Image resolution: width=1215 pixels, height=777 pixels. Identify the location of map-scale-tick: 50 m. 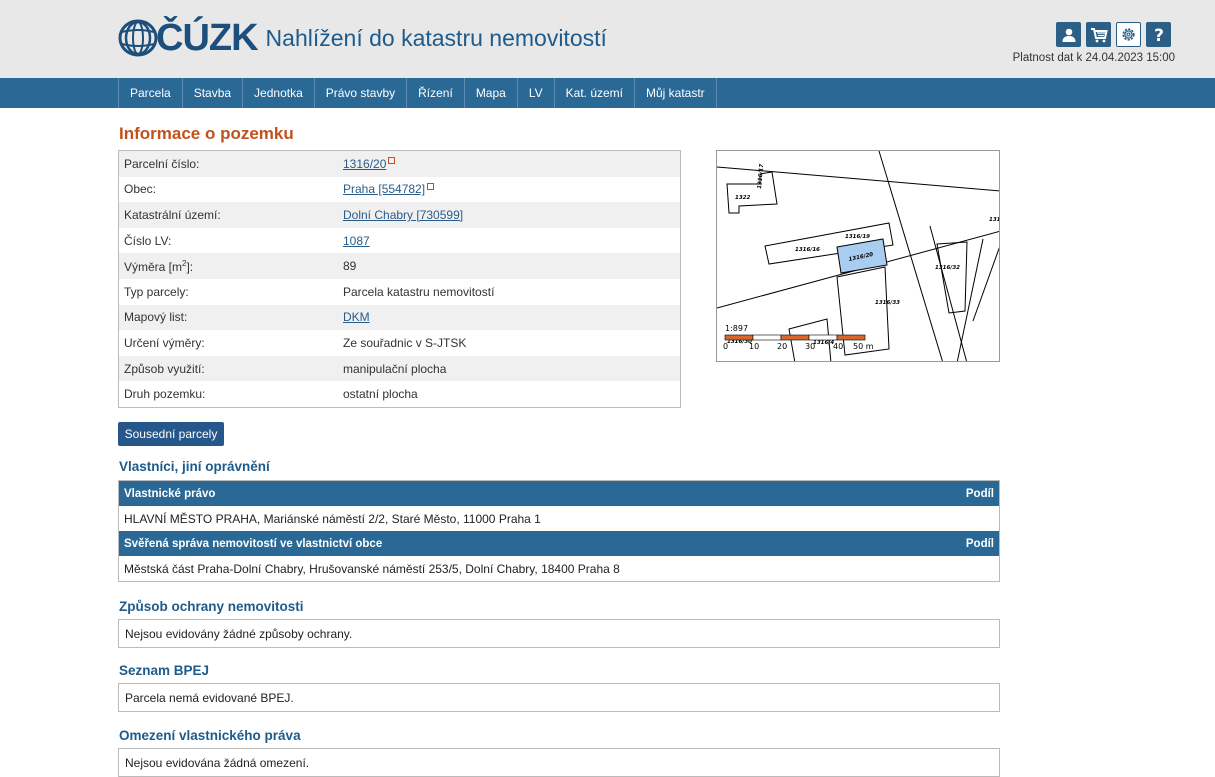
(863, 346).